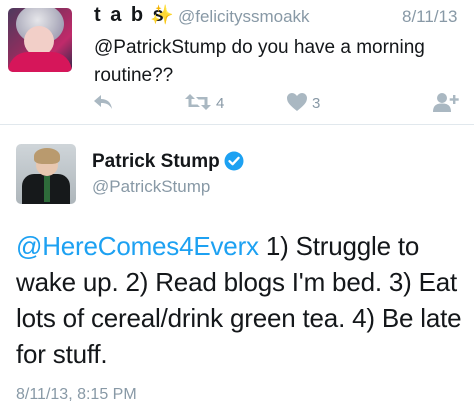 The width and height of the screenshot is (474, 414). I want to click on reply-author-handle: @felicityssmoakk, so click(244, 17).